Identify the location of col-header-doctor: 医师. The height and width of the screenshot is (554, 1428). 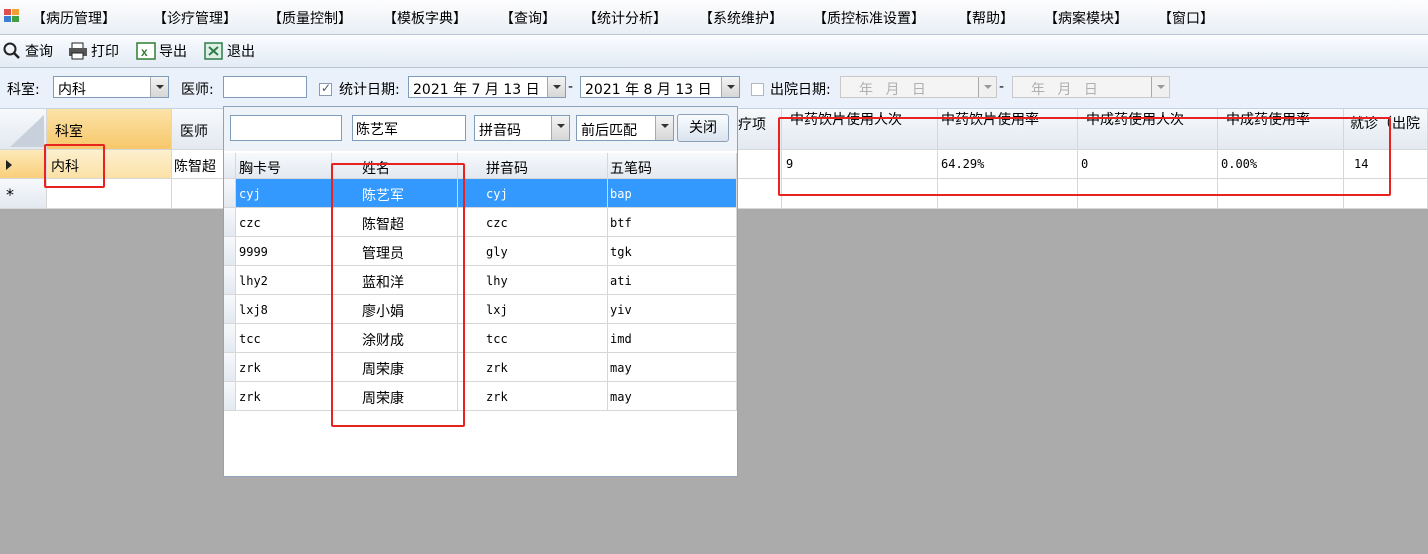
(198, 129).